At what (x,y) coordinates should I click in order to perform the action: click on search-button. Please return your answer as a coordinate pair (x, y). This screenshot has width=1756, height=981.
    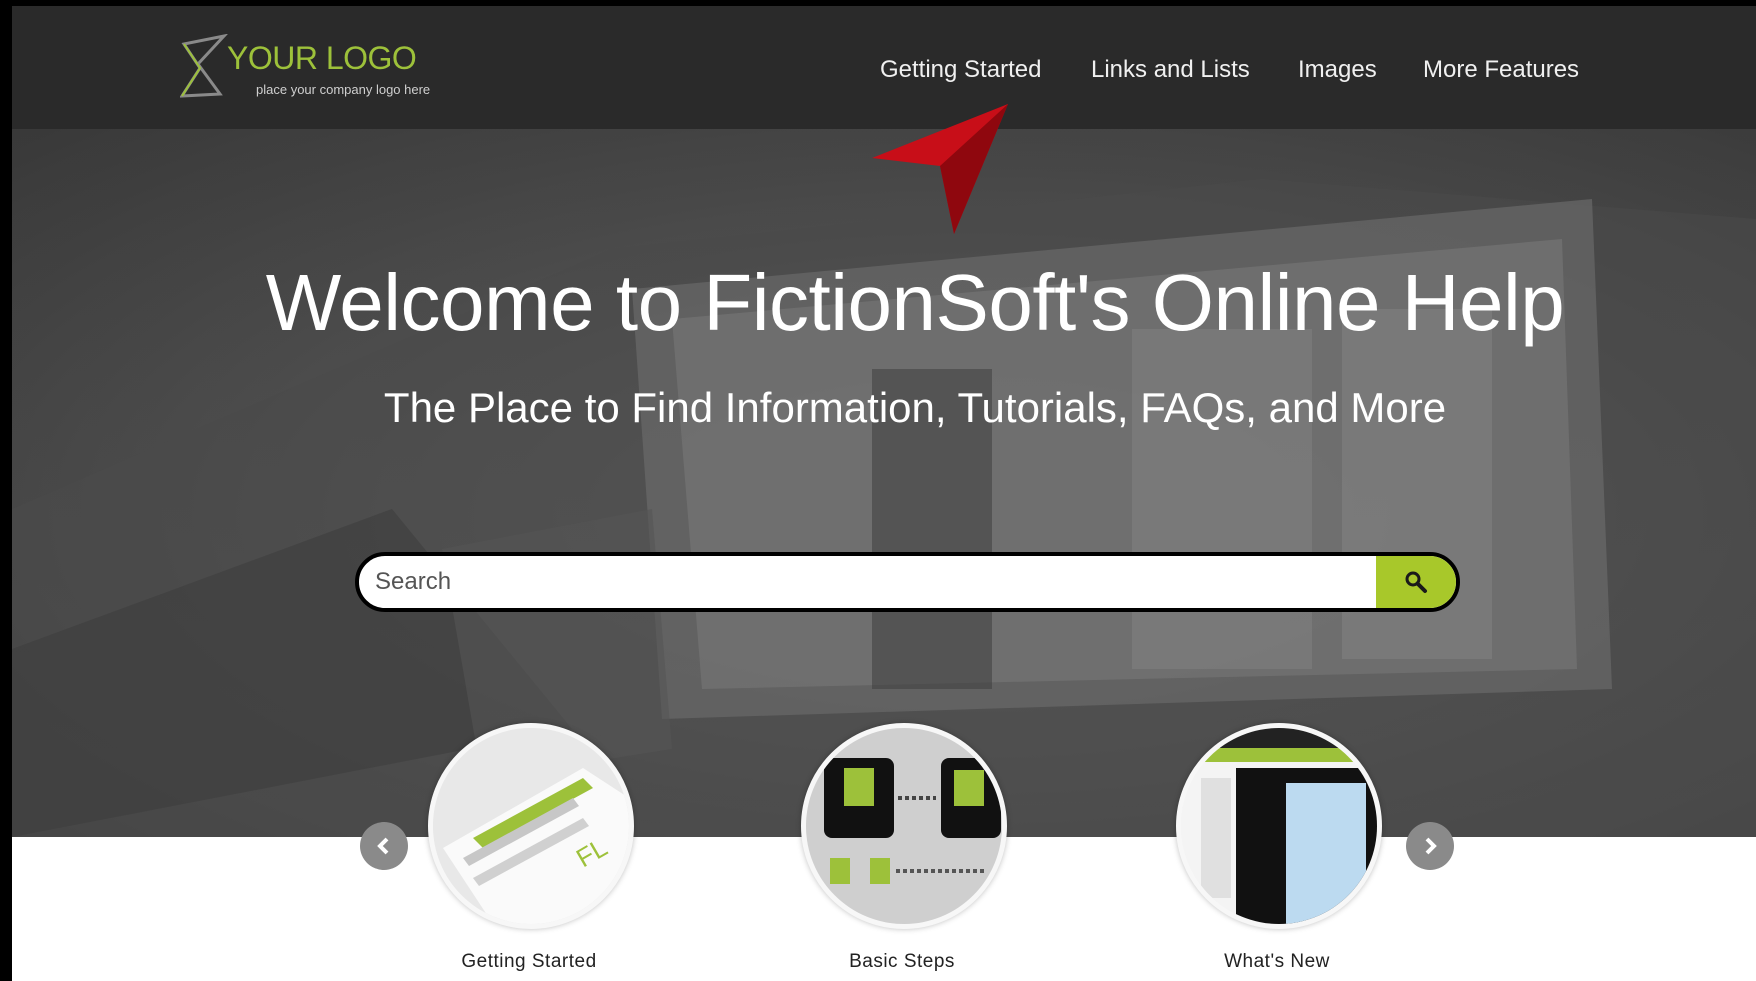
    Looking at the image, I should click on (1416, 582).